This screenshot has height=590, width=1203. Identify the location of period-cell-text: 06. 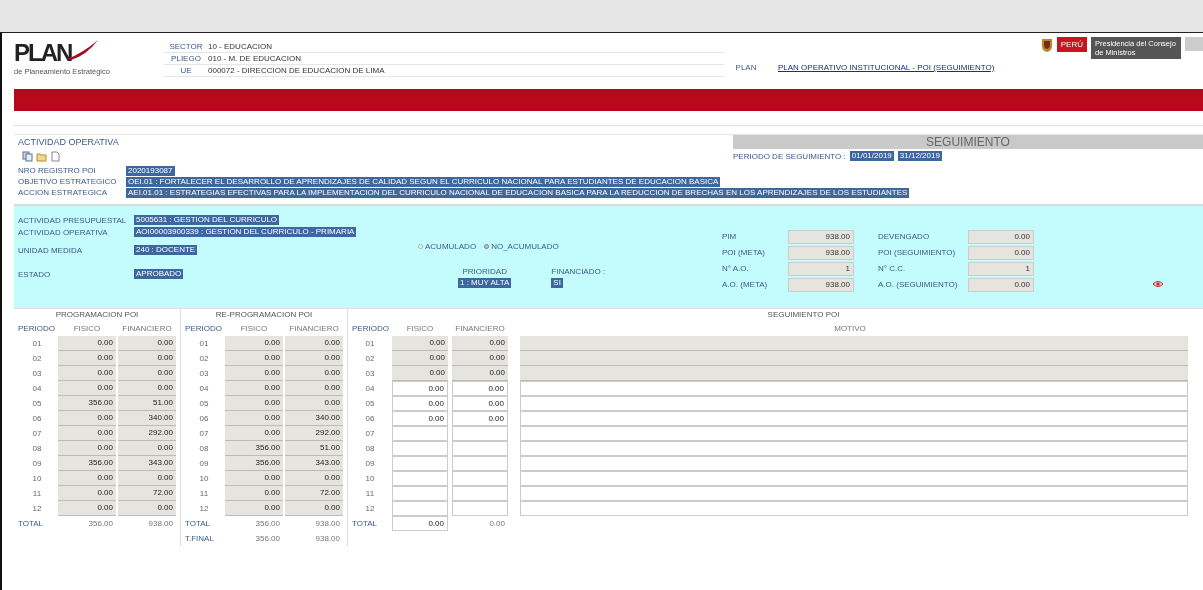
(370, 419).